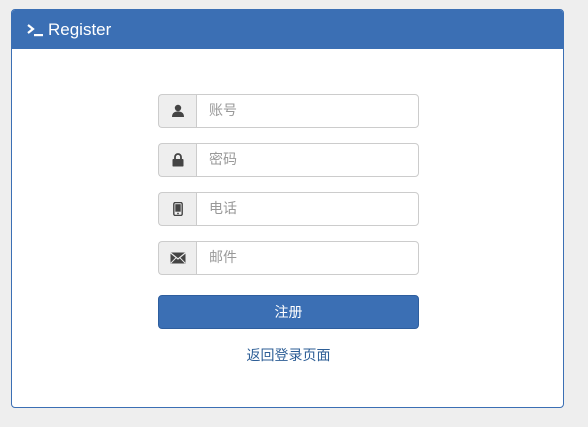 The width and height of the screenshot is (588, 427). What do you see at coordinates (177, 209) in the screenshot?
I see `phone-icon` at bounding box center [177, 209].